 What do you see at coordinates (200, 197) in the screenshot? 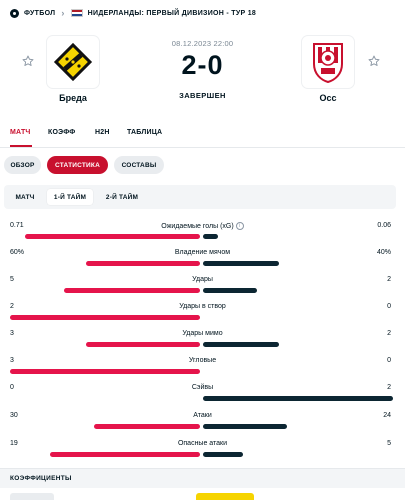
I see `period-tabs: МАТЧ 1-Й ТАЙМ 2-Й ТАЙМ` at bounding box center [200, 197].